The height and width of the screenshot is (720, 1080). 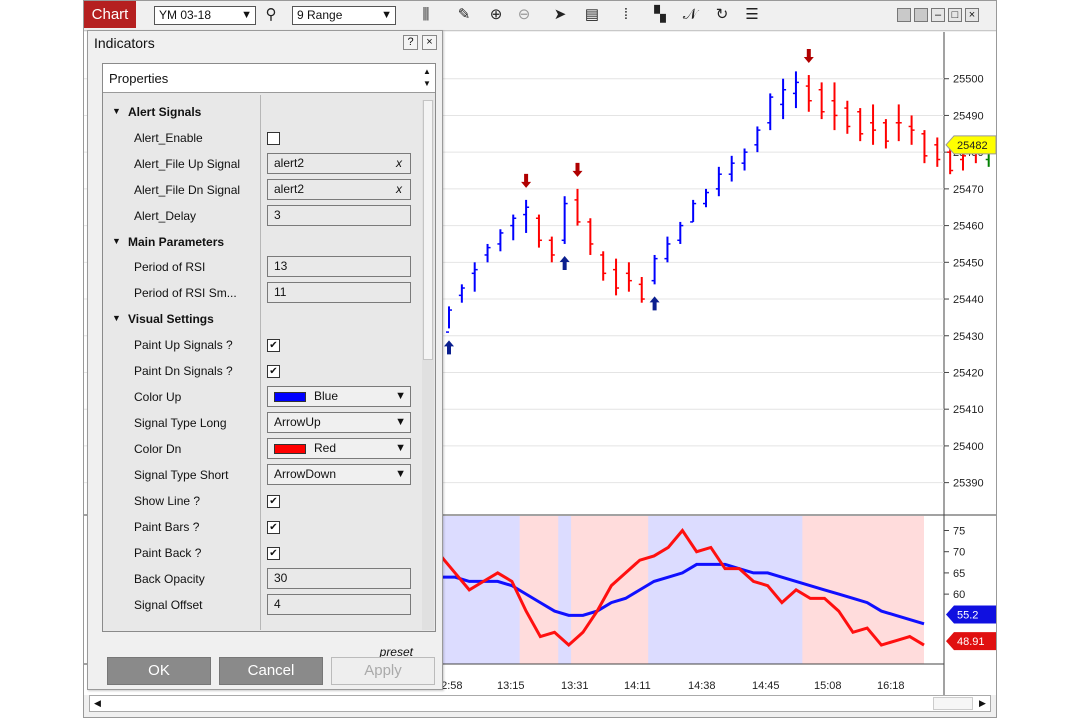 I want to click on data-box-icon: ▤, so click(x=592, y=15).